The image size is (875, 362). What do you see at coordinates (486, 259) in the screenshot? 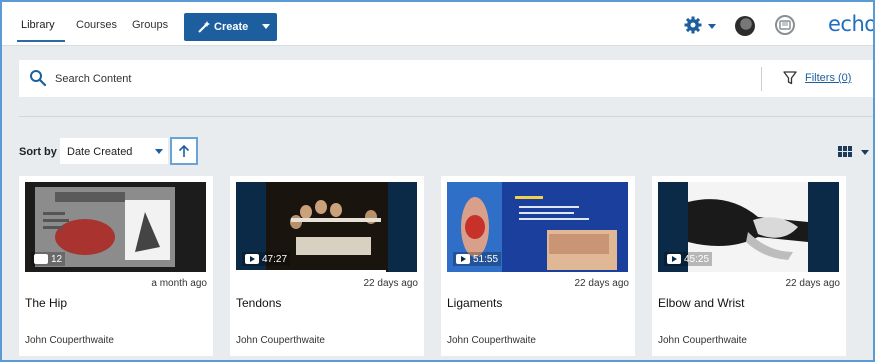
I see `badge-text: 51:55` at bounding box center [486, 259].